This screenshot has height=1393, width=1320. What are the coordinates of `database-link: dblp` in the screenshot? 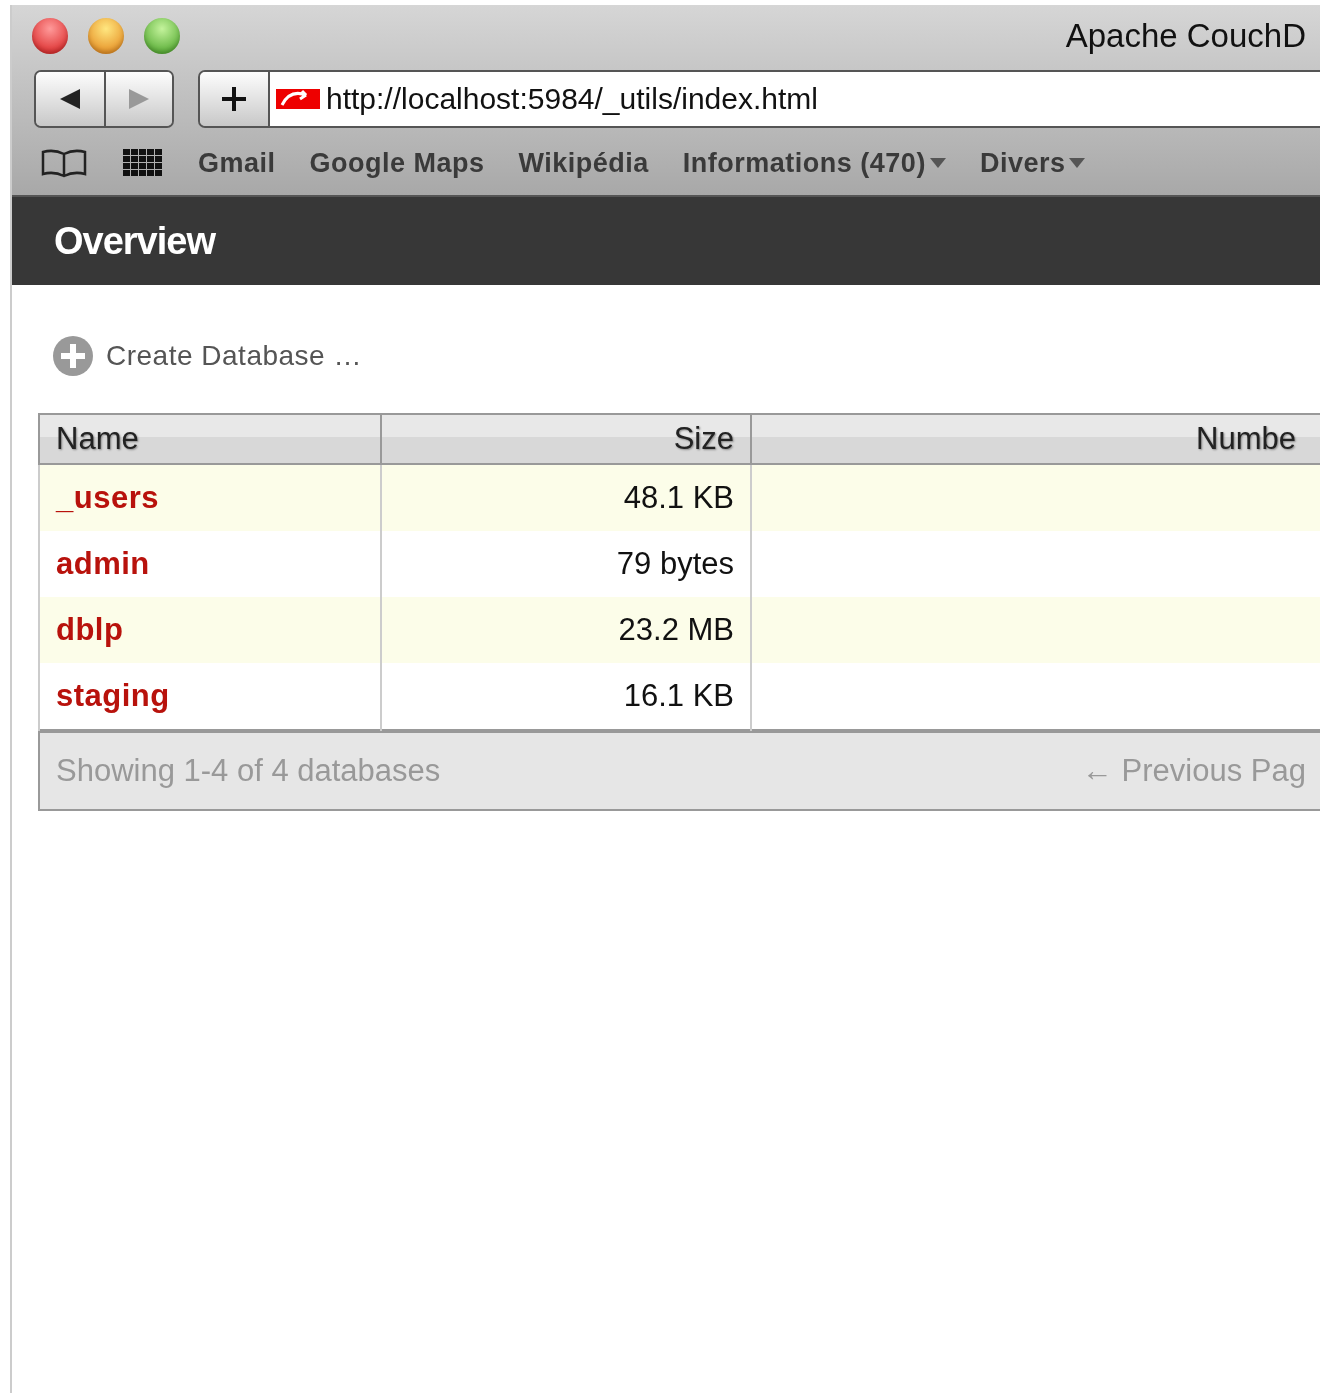 It's located at (210, 630).